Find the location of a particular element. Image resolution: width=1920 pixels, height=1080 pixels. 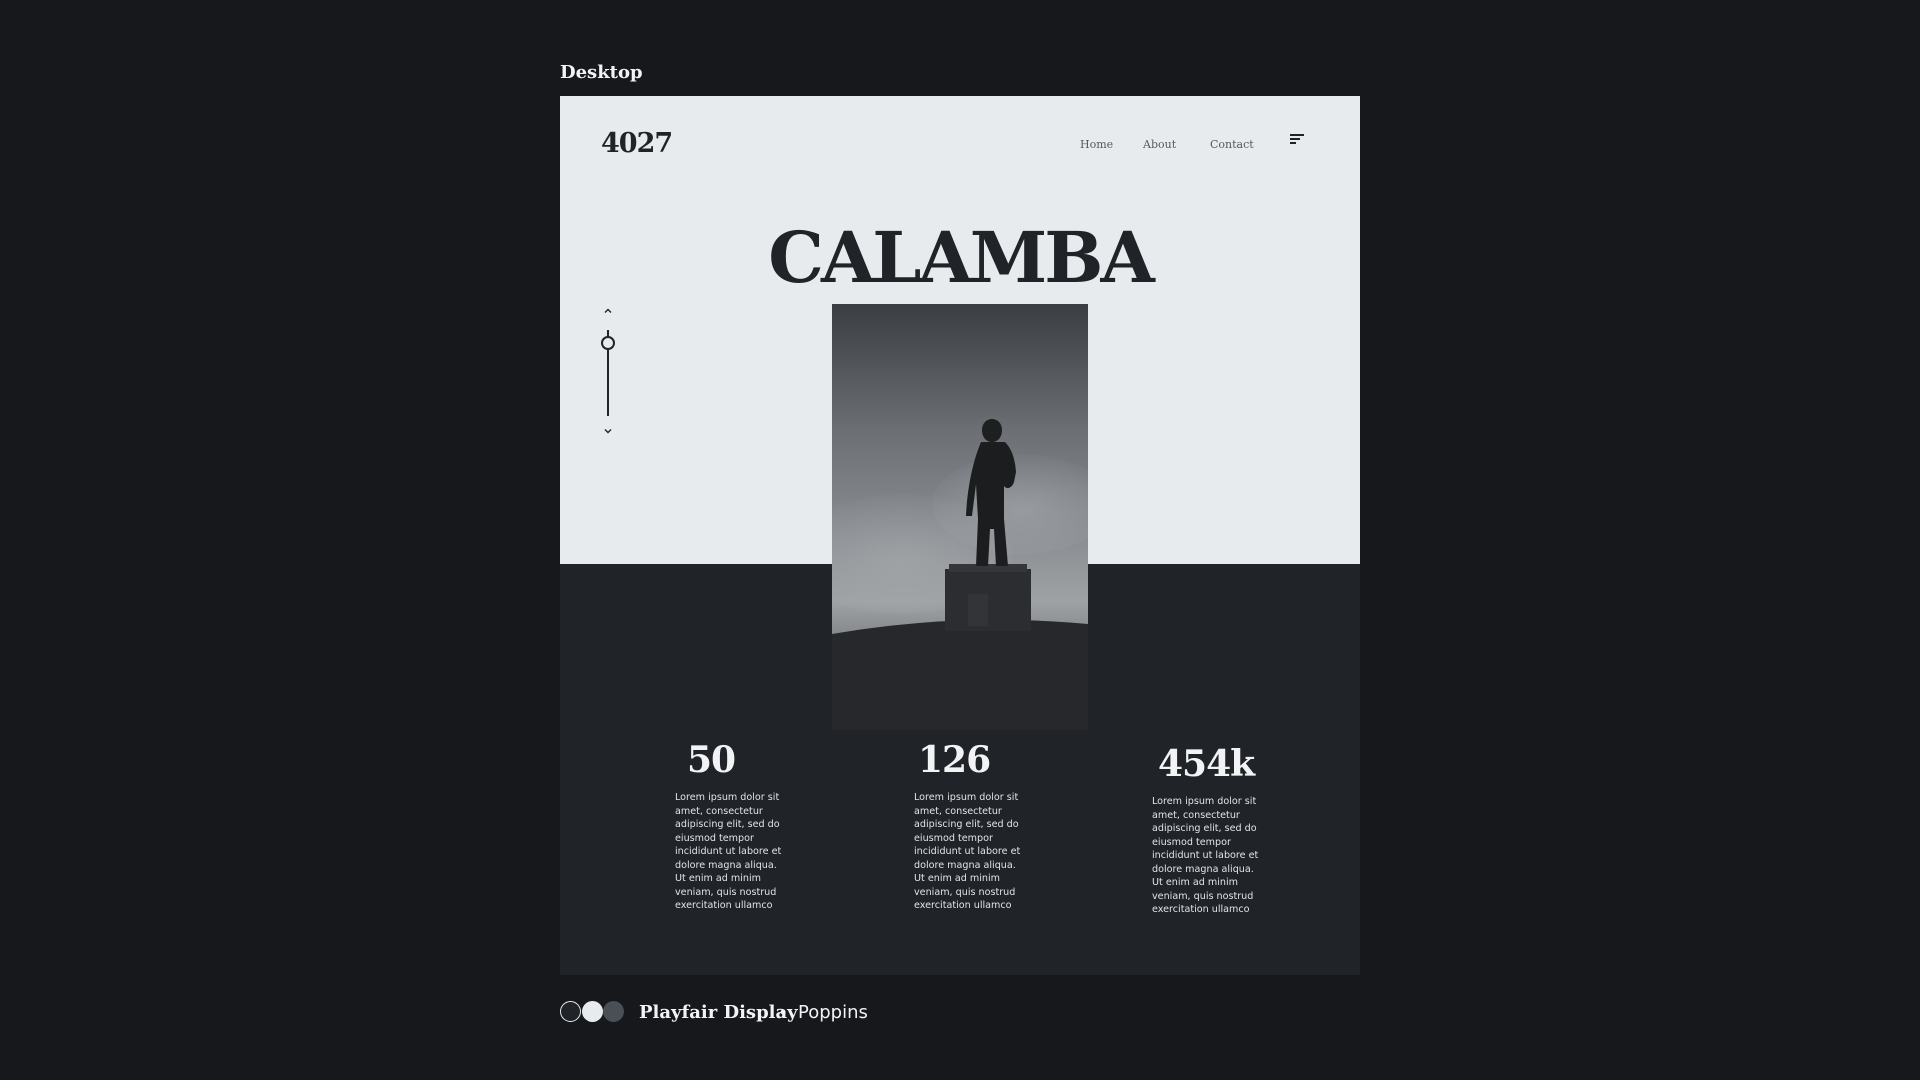

slider-thumb is located at coordinates (608, 342).